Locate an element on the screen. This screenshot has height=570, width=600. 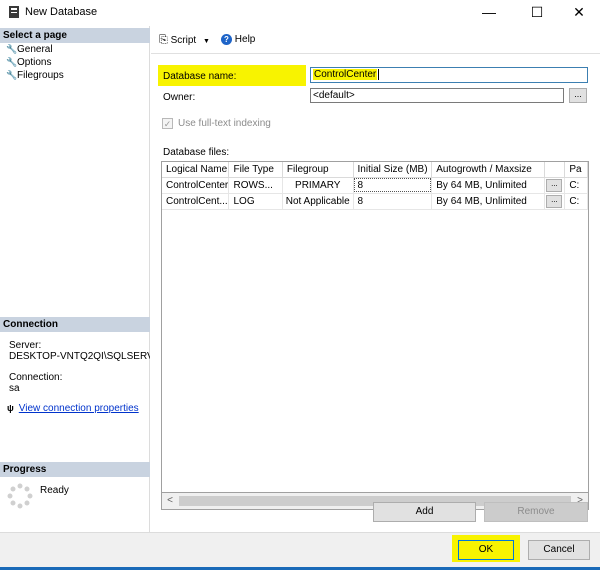
add-button: Add is located at coordinates (424, 512).